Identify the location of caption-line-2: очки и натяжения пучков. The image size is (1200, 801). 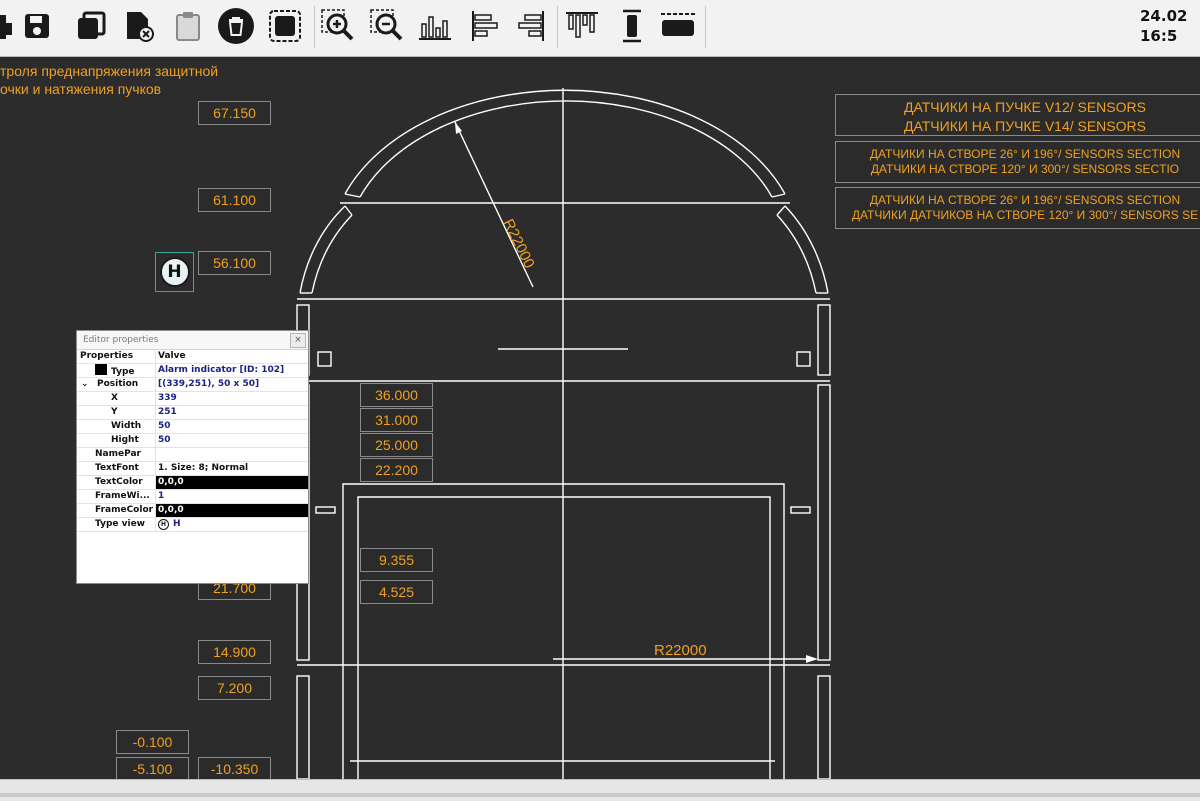
(81, 89).